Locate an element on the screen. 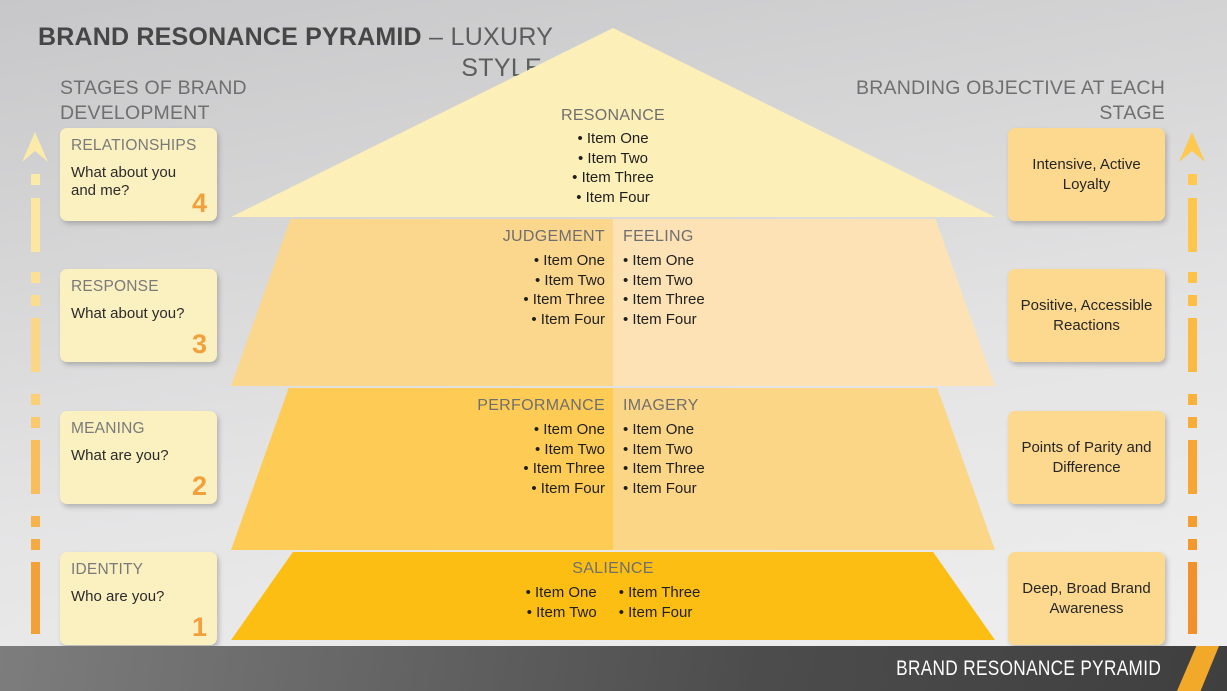 The image size is (1227, 691). tier-items-column-a: • Item One • Item Two is located at coordinates (561, 602).